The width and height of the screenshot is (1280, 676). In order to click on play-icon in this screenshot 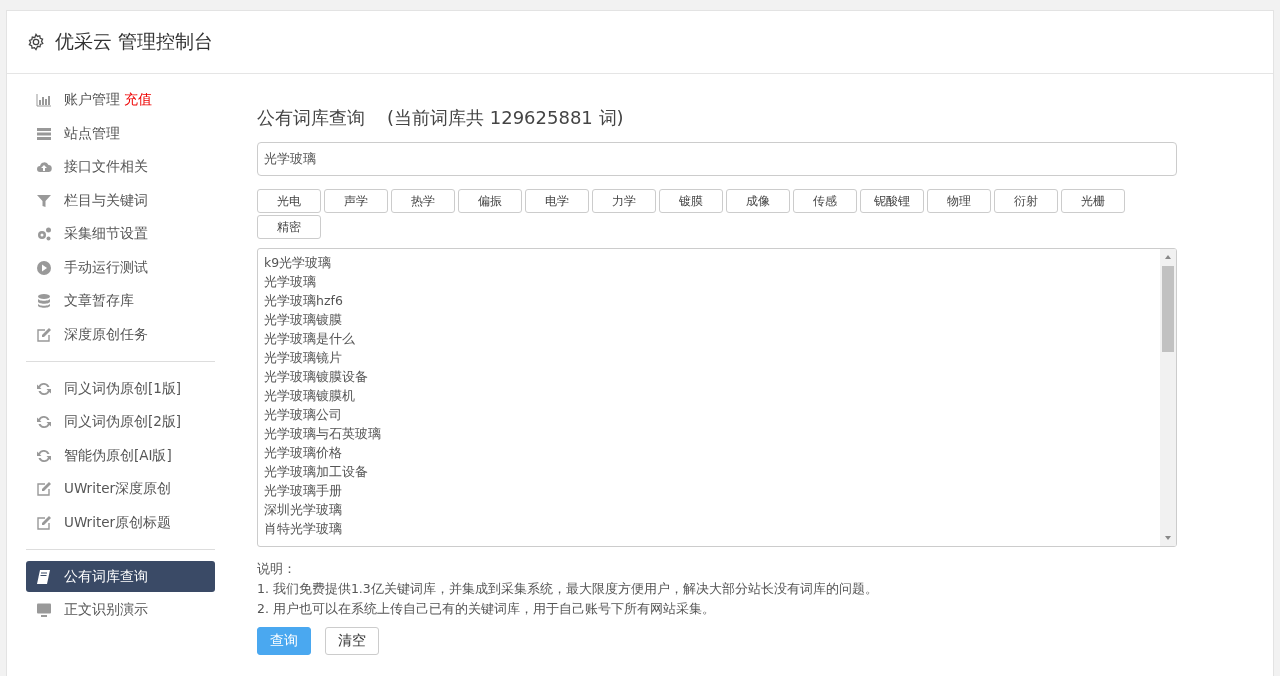, I will do `click(44, 267)`.